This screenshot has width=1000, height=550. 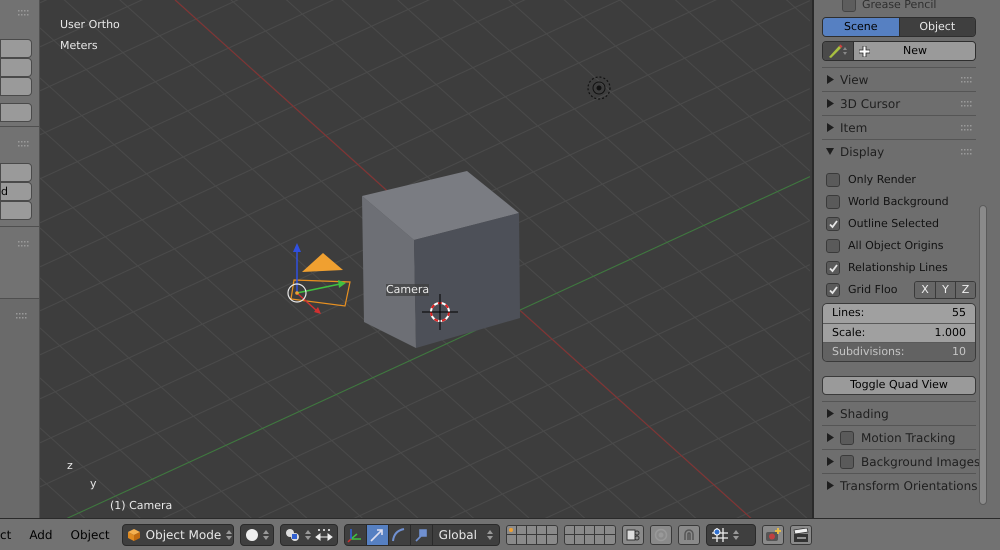 I want to click on axis-label: y, so click(x=93, y=484).